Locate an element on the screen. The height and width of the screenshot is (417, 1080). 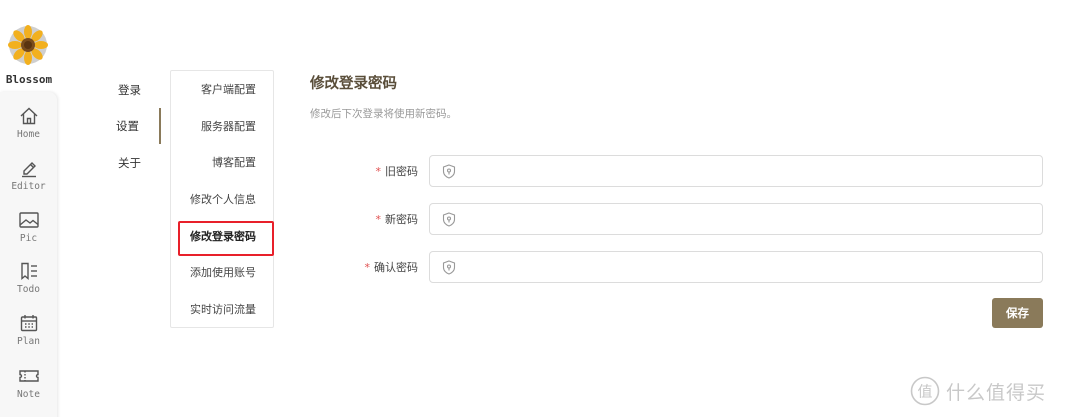
rail-item-todo: Todo is located at coordinates (28, 285).